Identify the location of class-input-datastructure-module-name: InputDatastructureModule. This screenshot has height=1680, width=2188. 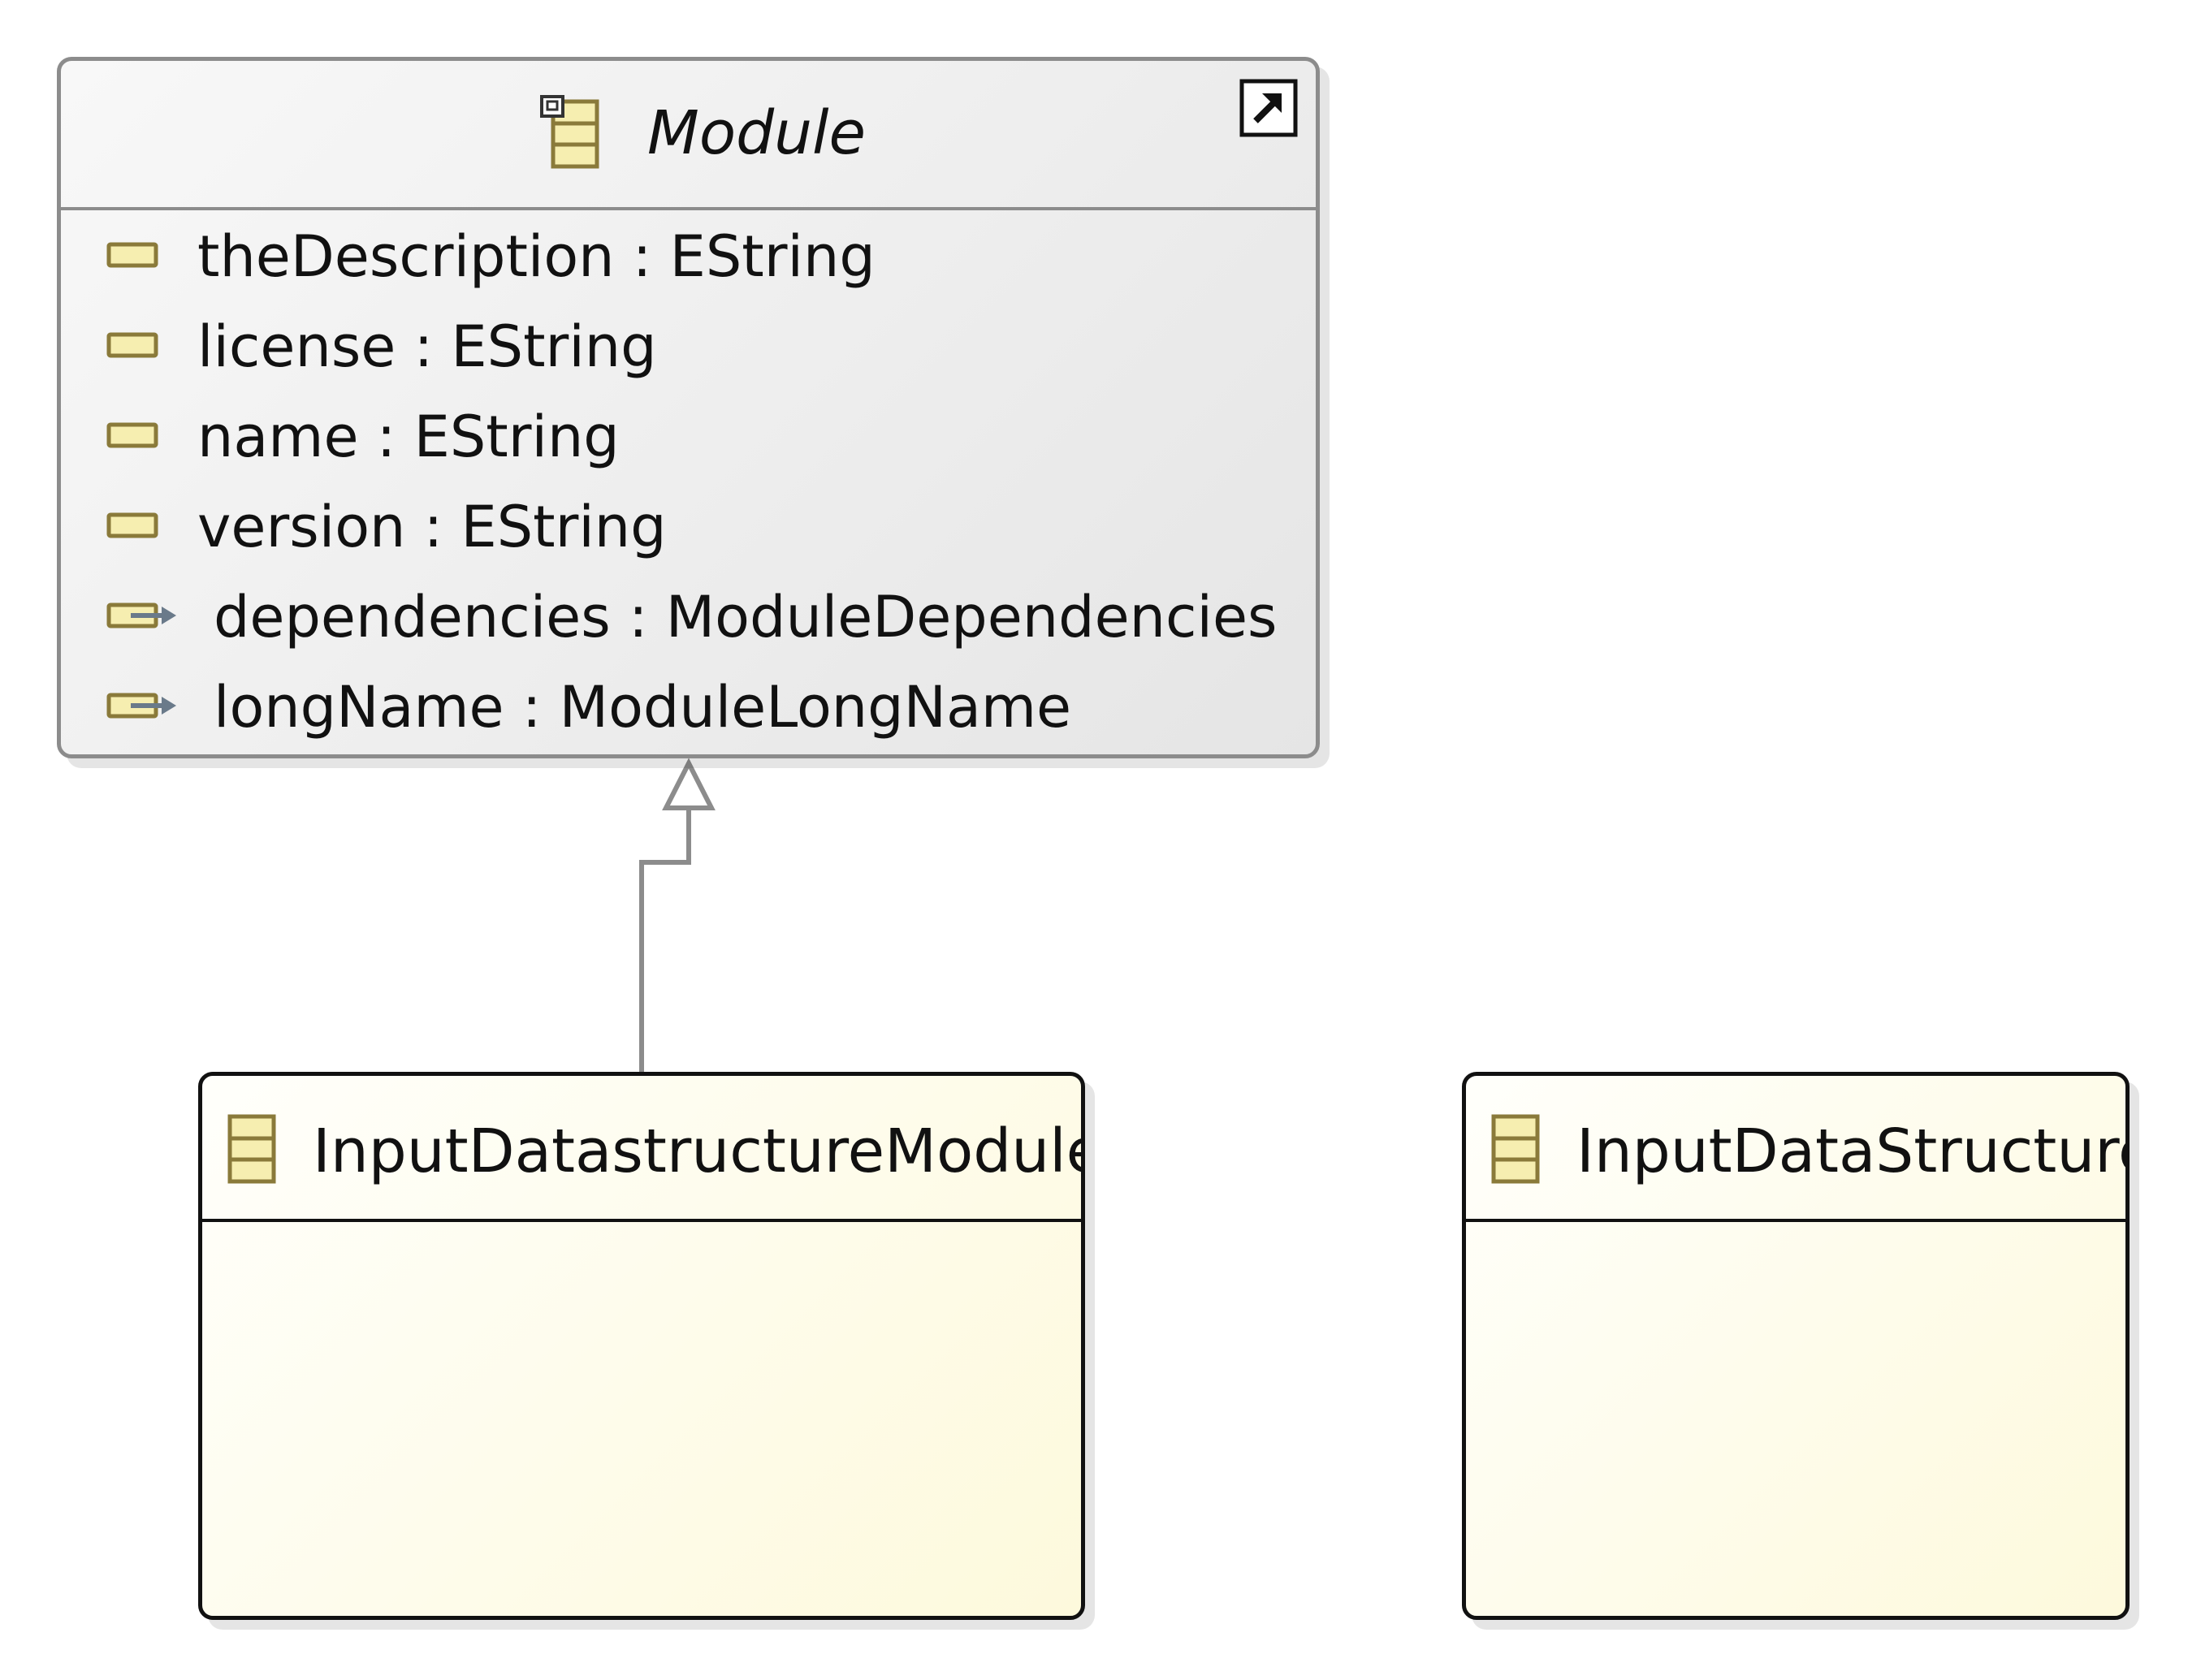
(699, 1151).